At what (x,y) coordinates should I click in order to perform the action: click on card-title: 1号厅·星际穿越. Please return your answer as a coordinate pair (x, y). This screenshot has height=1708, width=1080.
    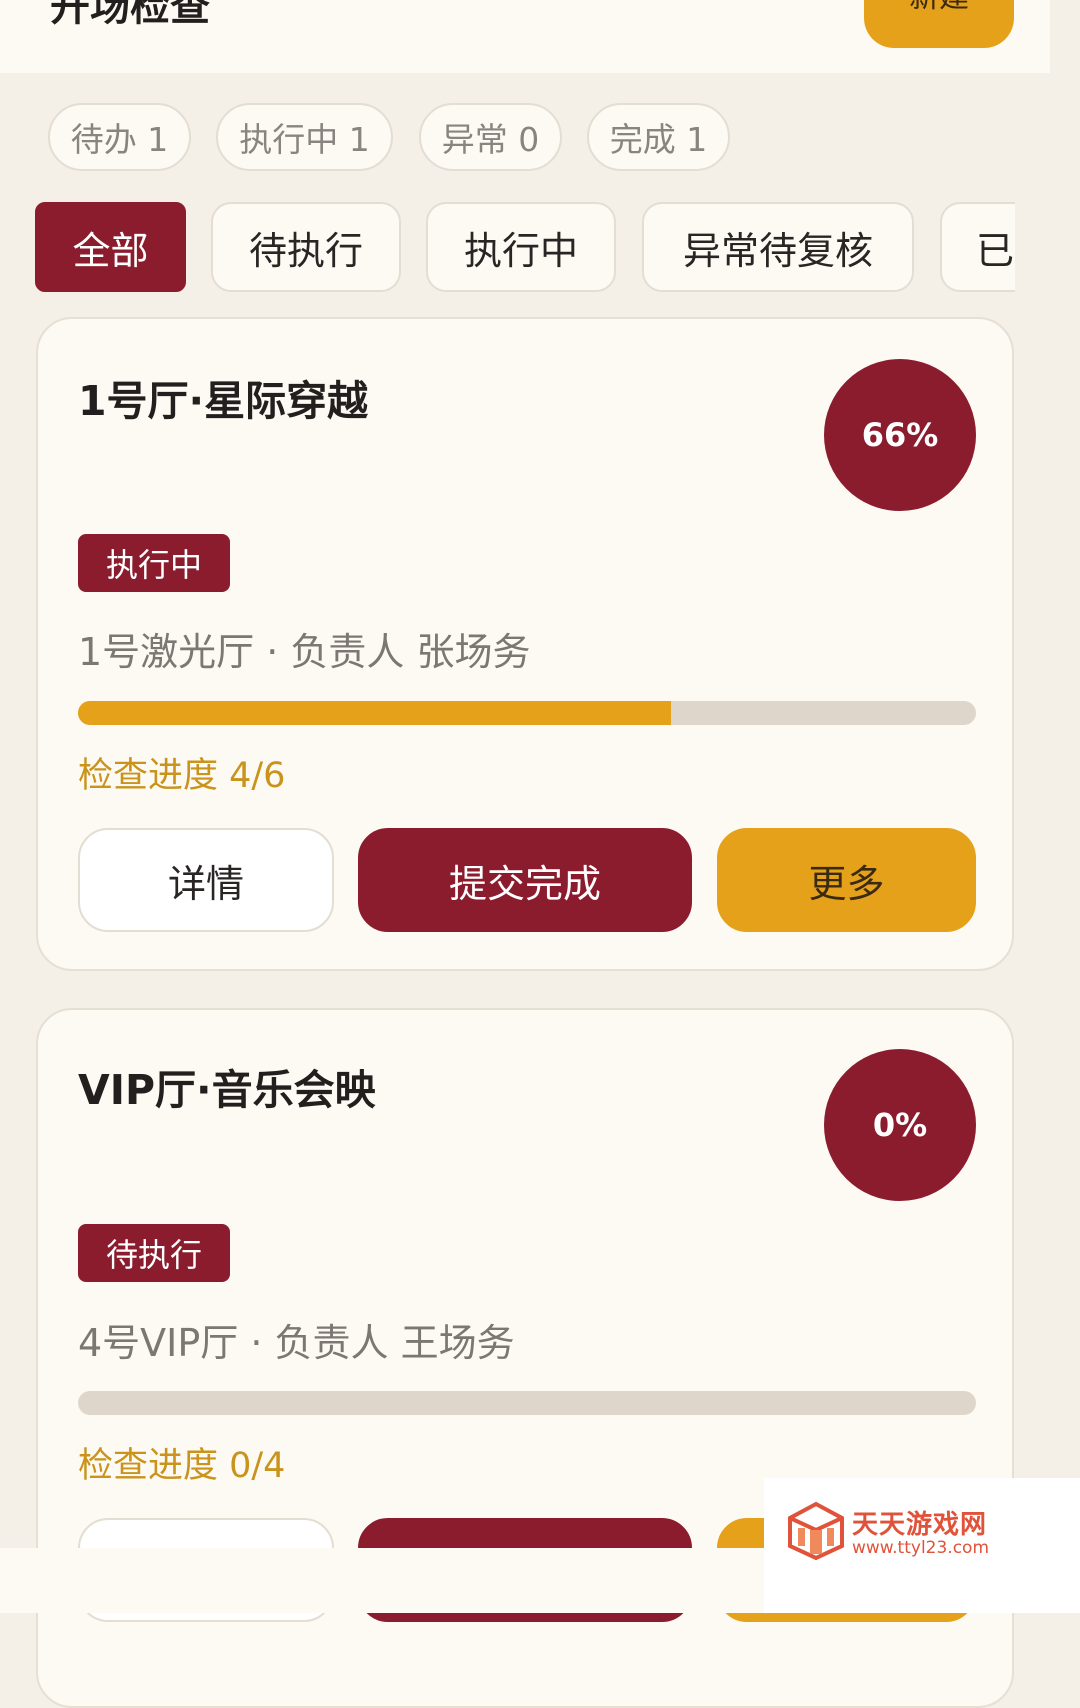
    Looking at the image, I should click on (223, 401).